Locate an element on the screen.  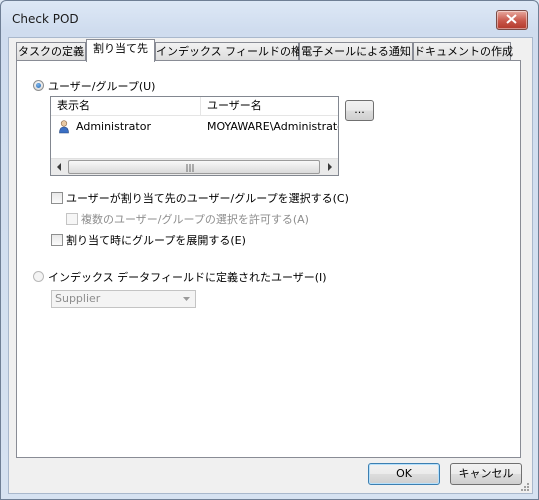
tab-label: インデックス フィールドの権限 is located at coordinates (234, 51).